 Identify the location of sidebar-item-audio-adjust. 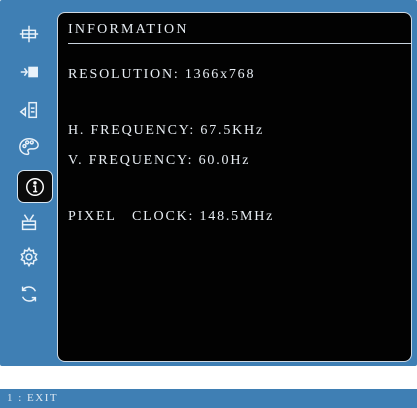
(29, 110).